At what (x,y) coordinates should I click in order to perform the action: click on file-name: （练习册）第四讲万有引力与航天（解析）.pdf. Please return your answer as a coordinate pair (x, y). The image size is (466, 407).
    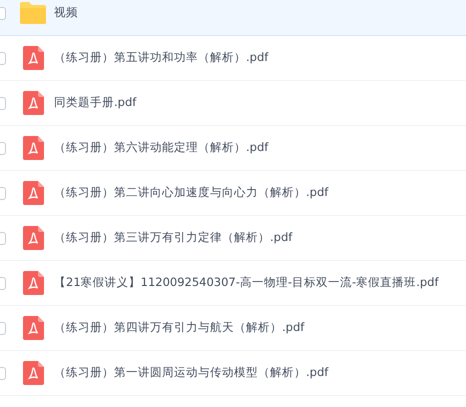
    Looking at the image, I should click on (179, 328).